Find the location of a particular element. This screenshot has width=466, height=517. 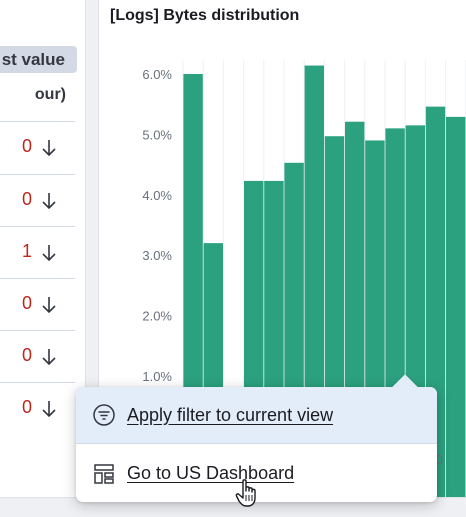

apply-filter-menu-item: Apply filter to current view is located at coordinates (256, 415).